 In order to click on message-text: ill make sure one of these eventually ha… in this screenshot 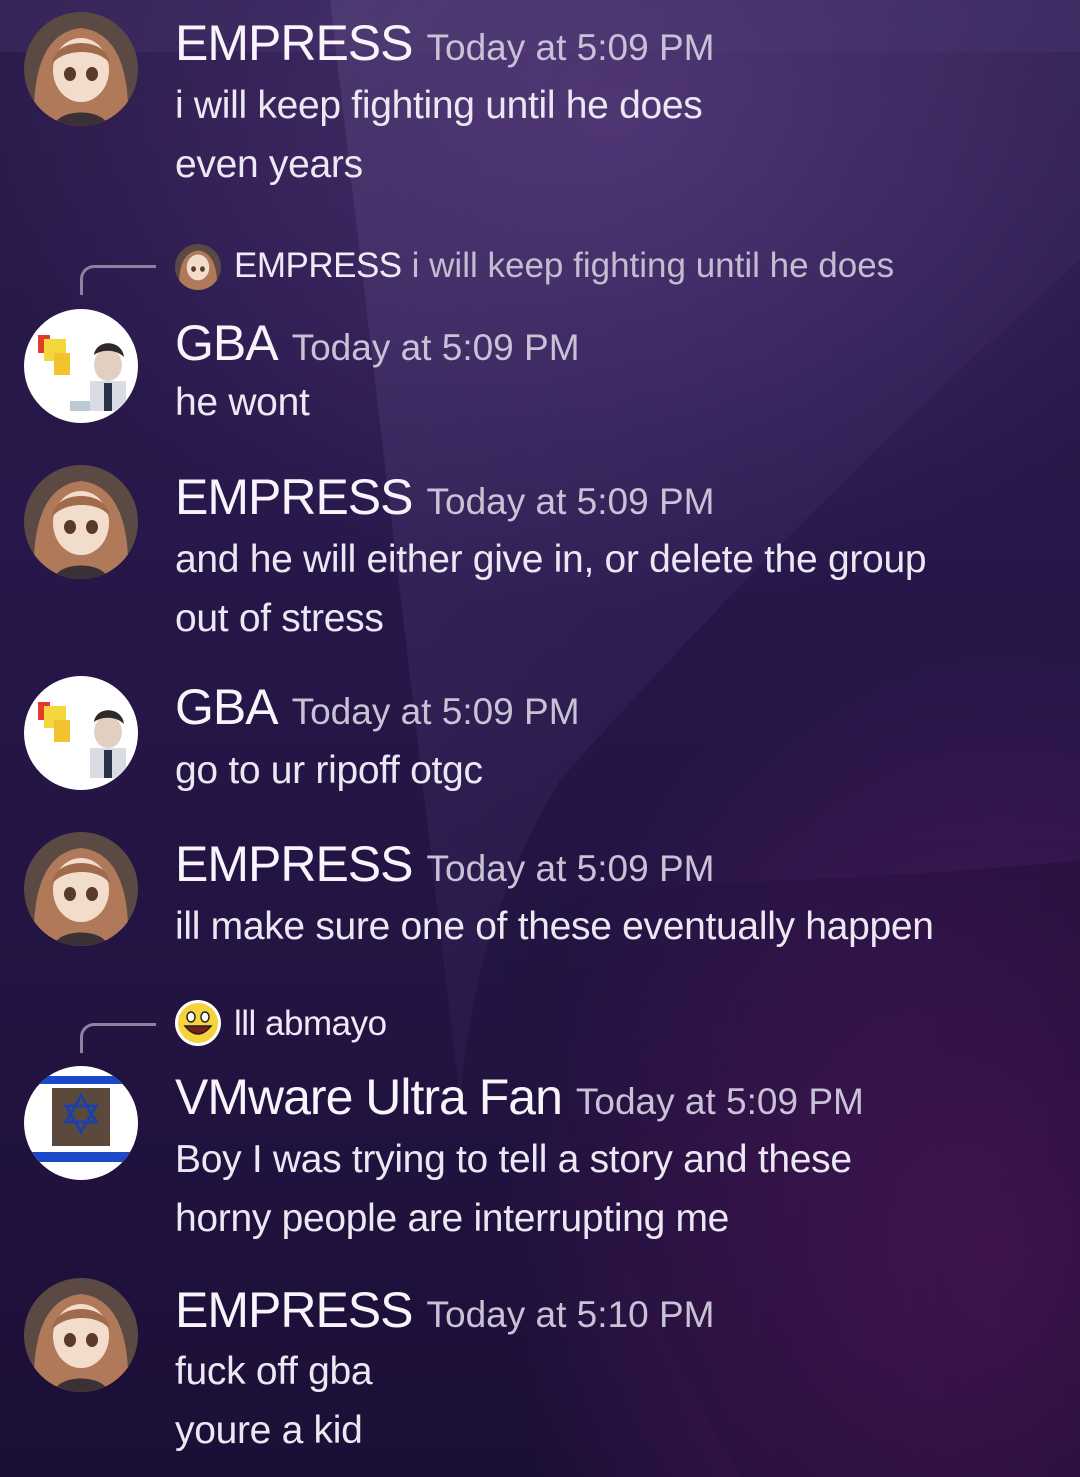, I will do `click(554, 926)`.